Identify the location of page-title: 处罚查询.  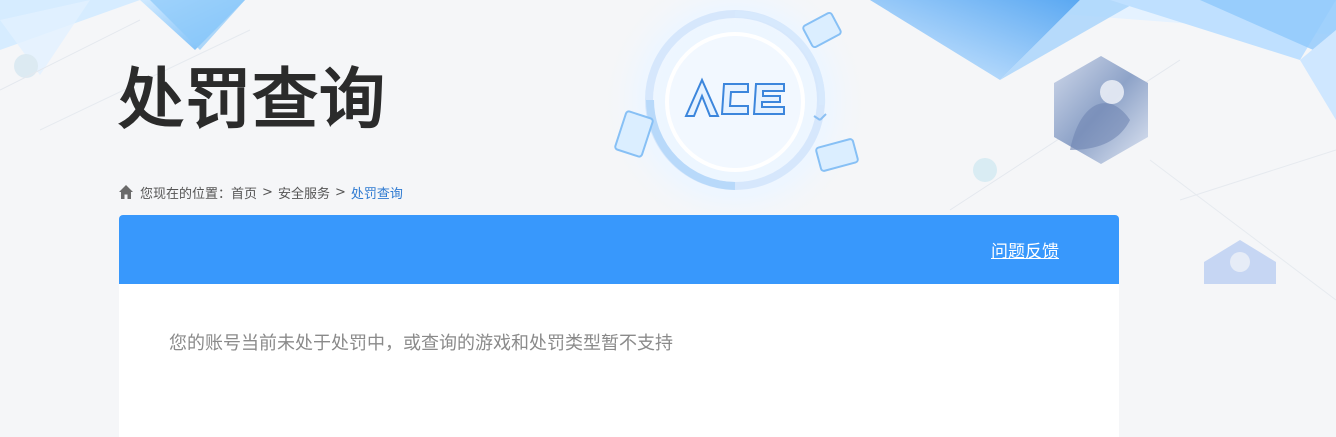
(252, 99).